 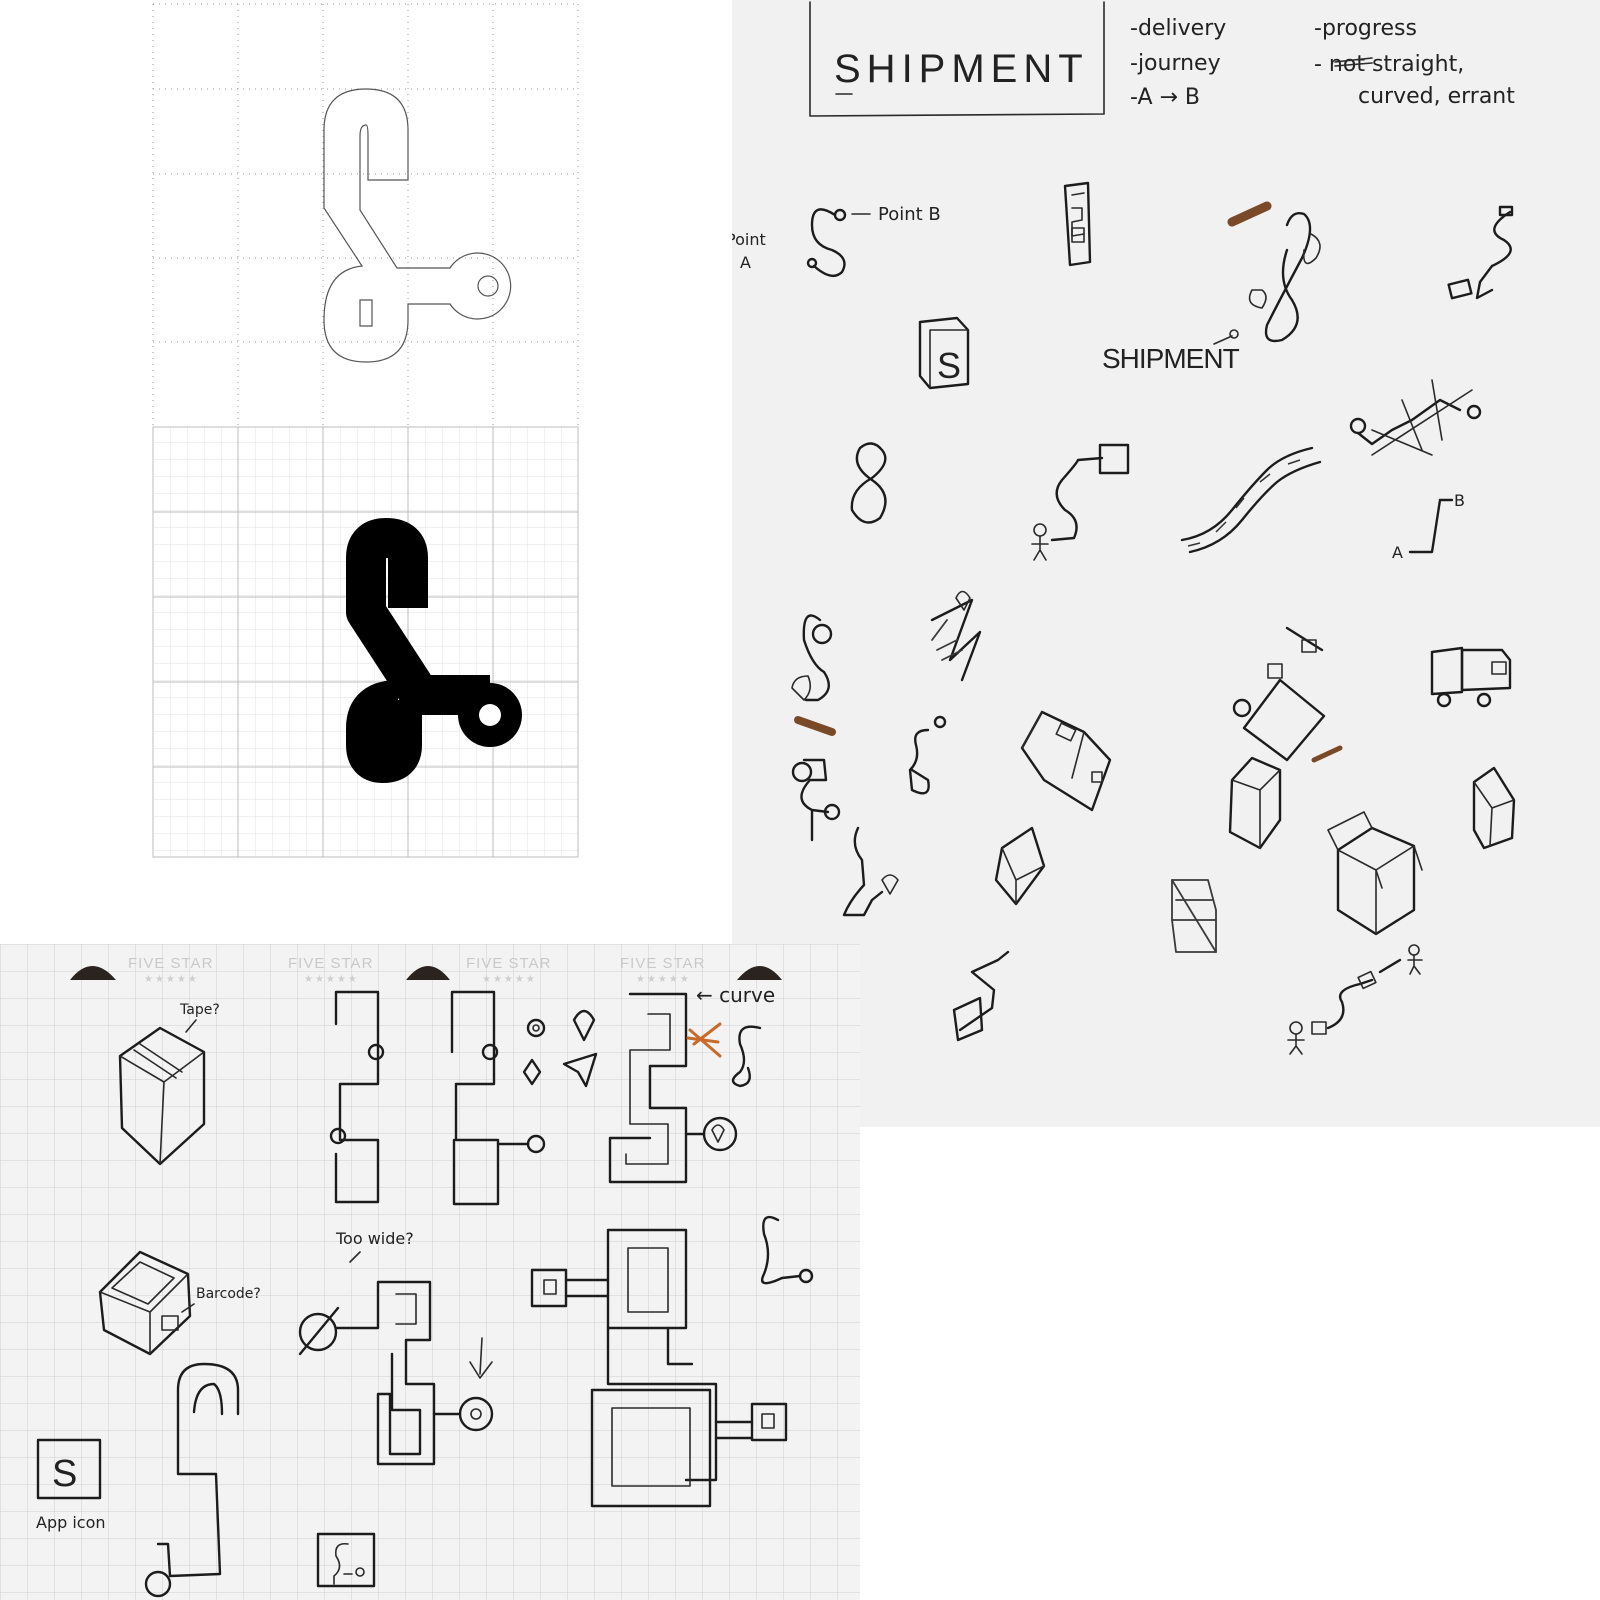 I want to click on header-label-2: FIVE STAR, so click(x=330, y=963).